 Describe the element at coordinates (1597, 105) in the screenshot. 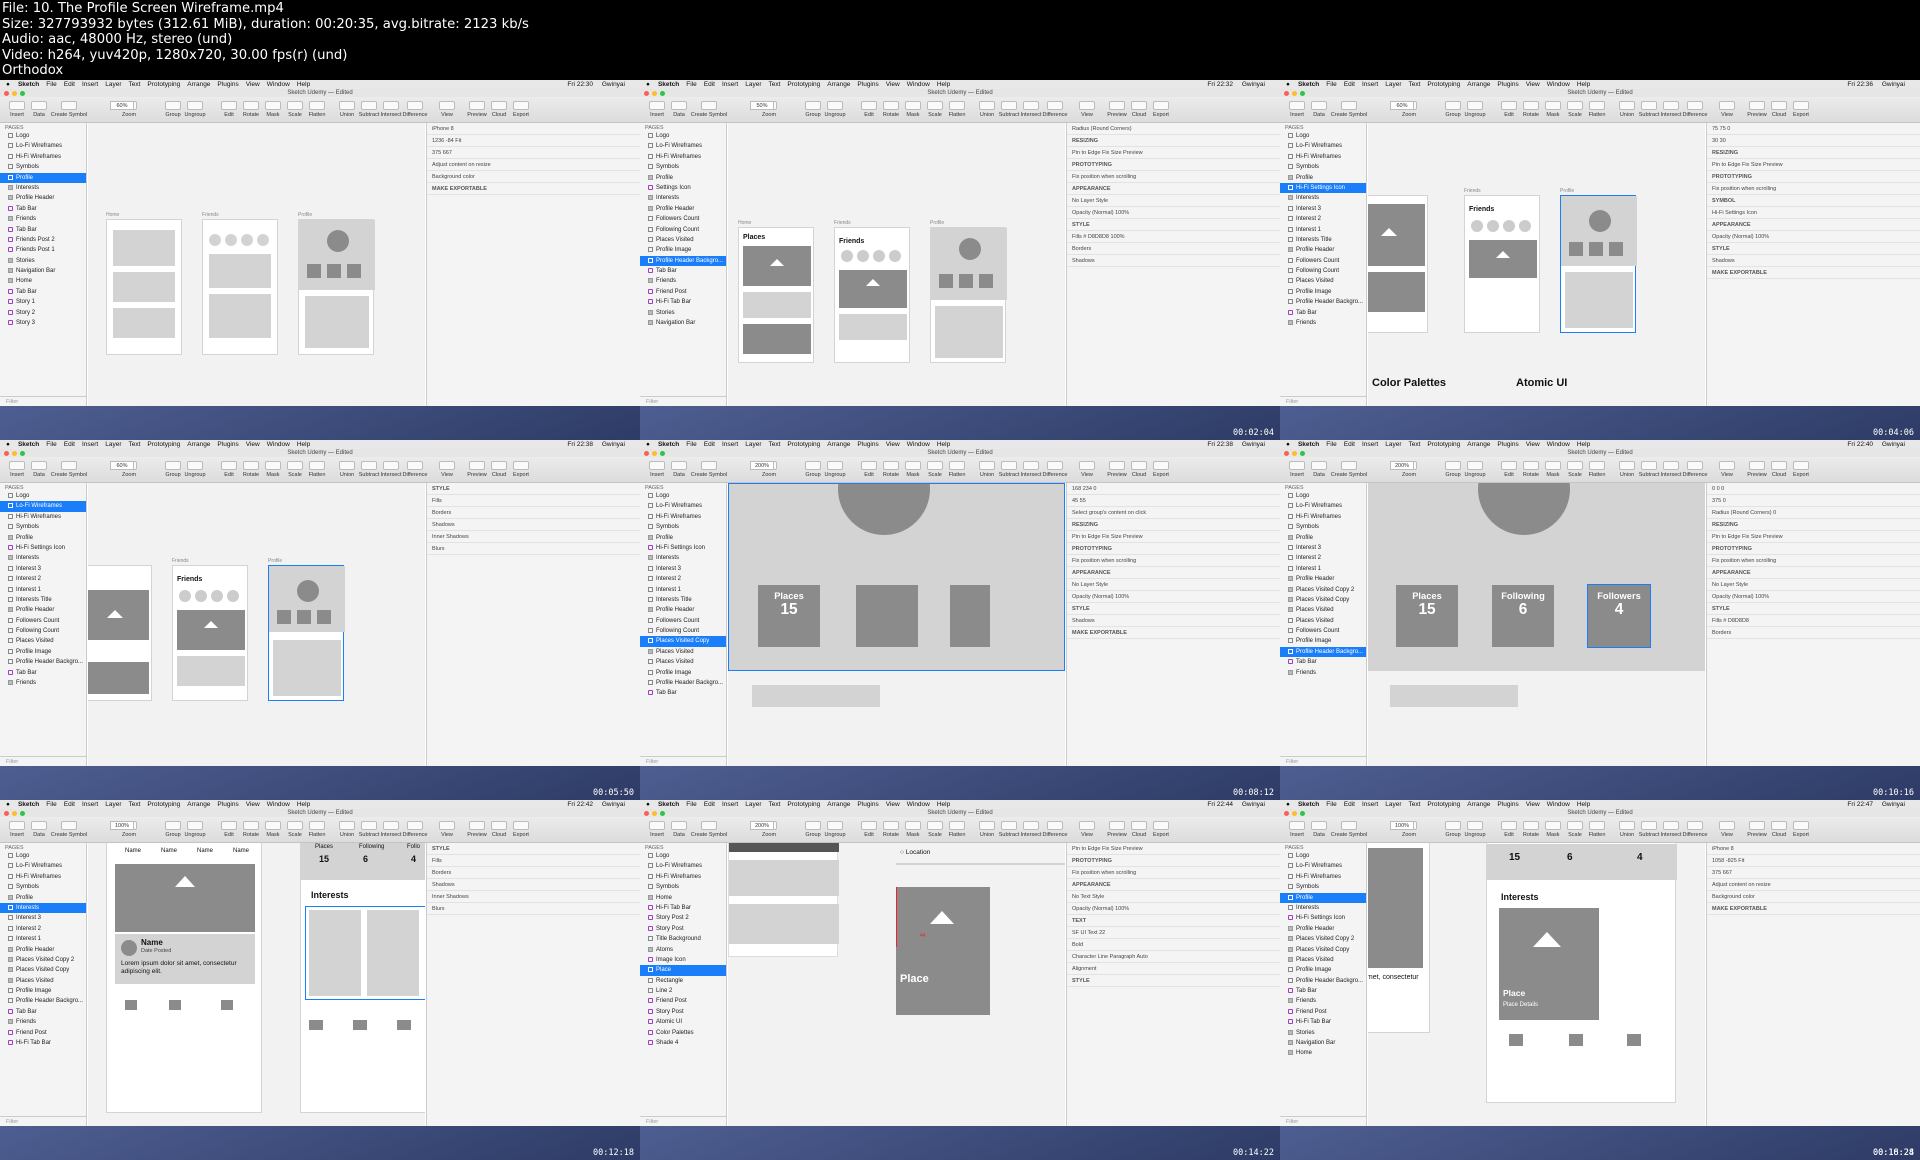

I see `toolbar-flatten-icon` at that location.